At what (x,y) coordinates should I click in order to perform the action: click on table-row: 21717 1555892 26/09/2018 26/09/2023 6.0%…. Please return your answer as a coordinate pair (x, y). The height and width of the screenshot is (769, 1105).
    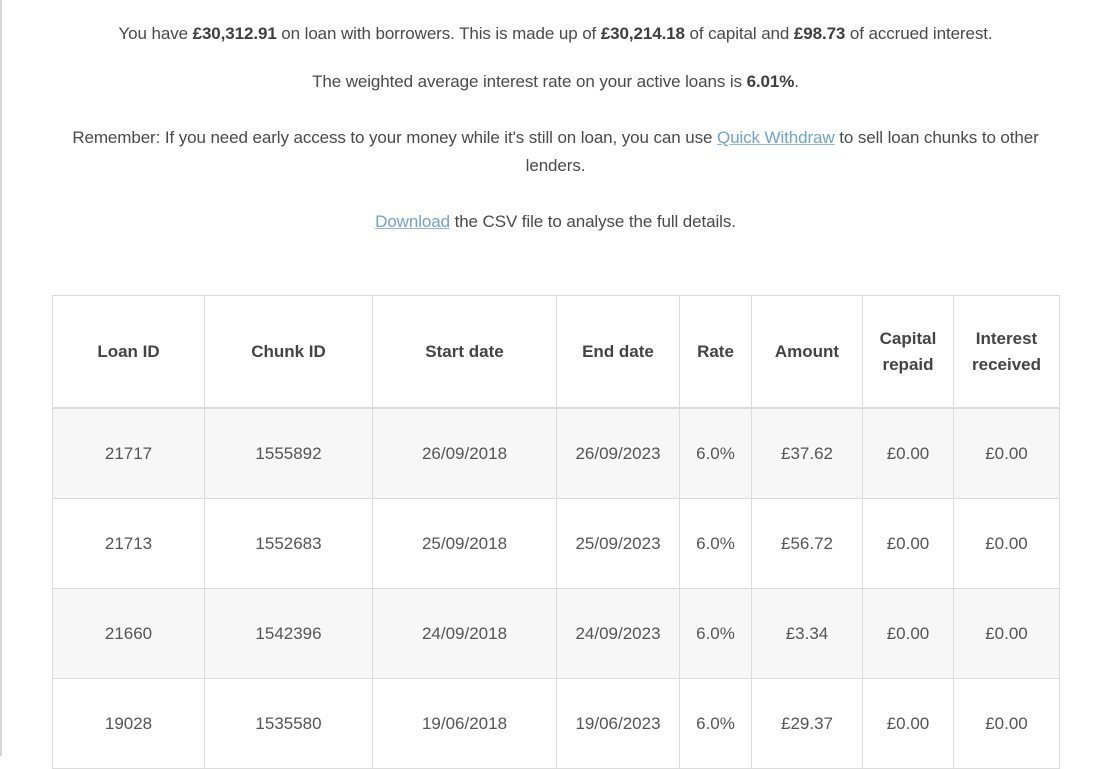
    Looking at the image, I should click on (556, 453).